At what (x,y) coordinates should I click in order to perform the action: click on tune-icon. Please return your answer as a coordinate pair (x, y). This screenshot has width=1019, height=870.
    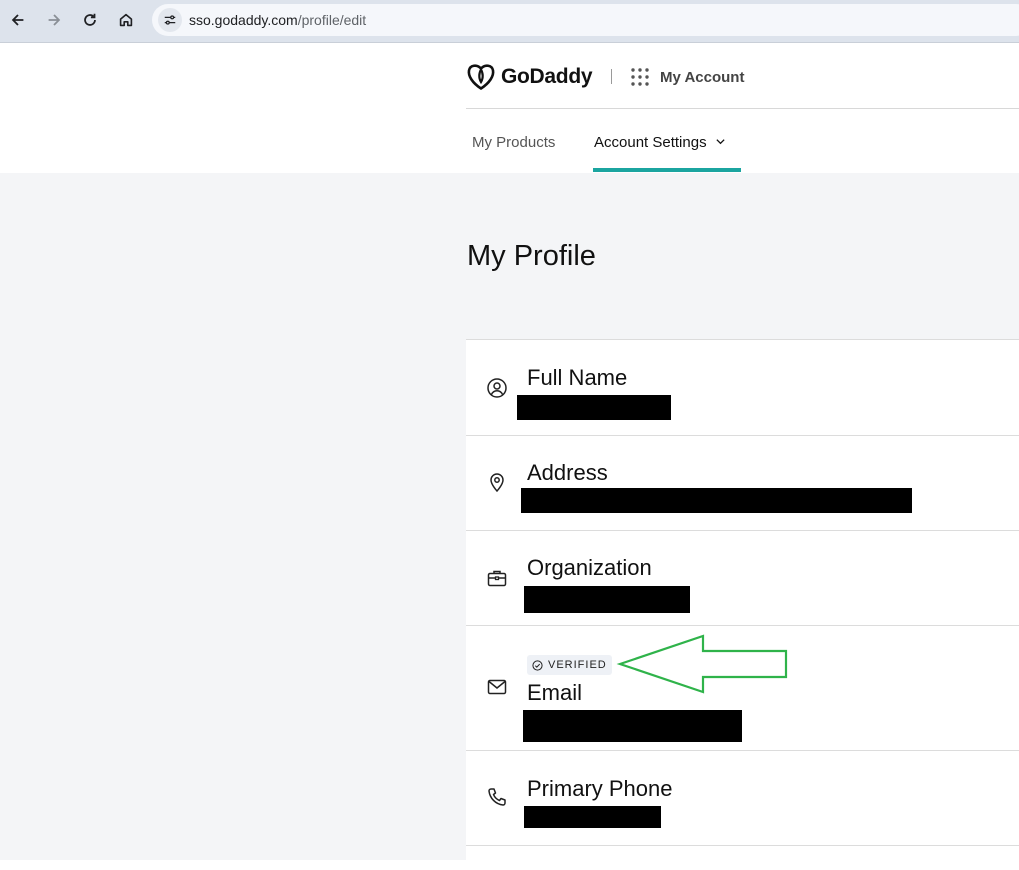
    Looking at the image, I should click on (170, 20).